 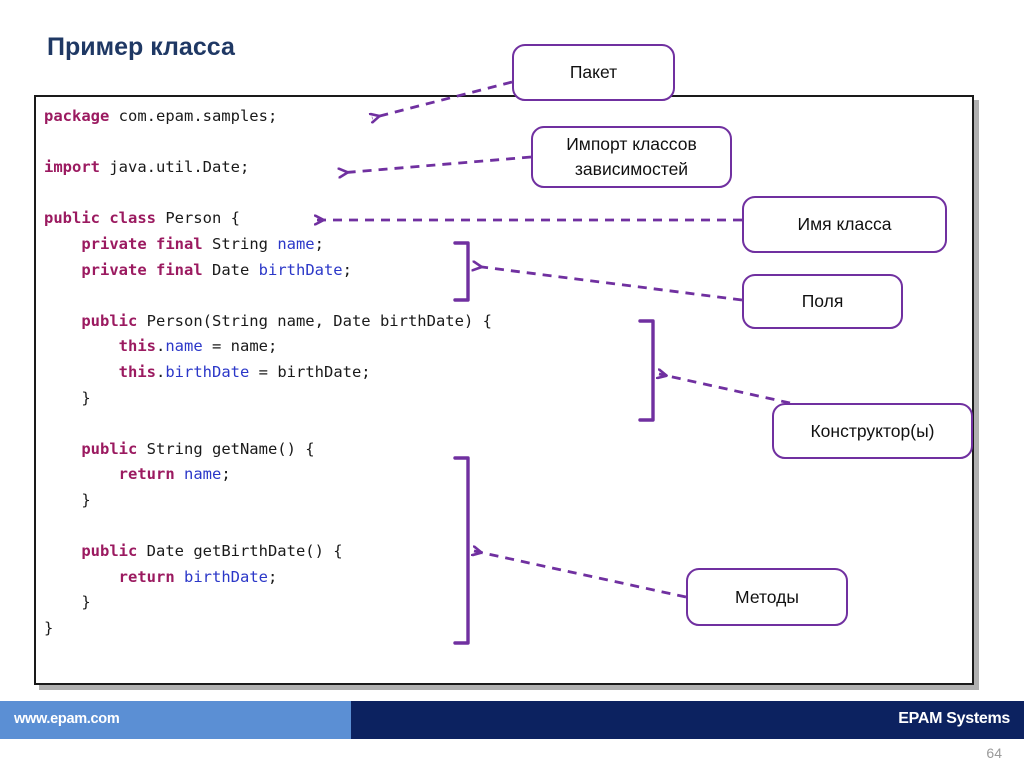 I want to click on callout-constructors: Конструктор(ы), so click(x=872, y=431).